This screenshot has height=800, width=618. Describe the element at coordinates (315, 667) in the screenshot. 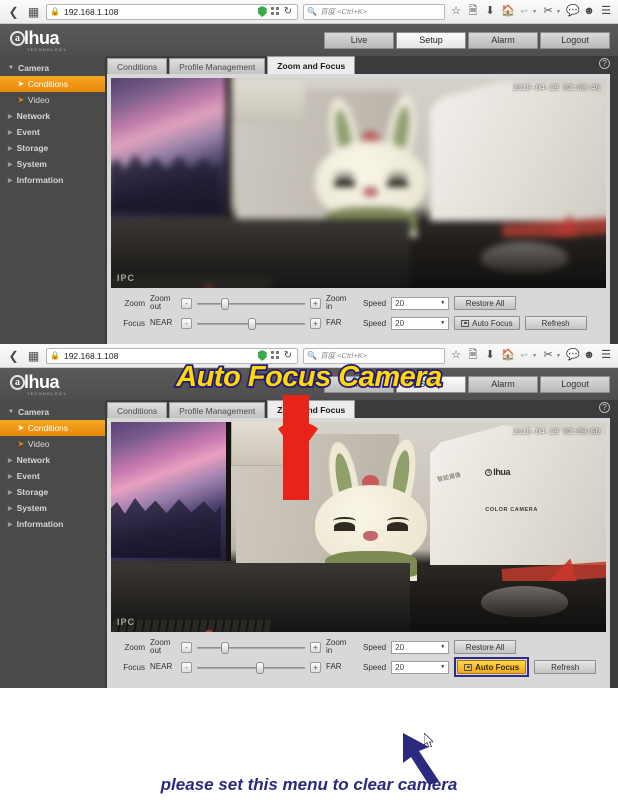

I see `focus-plus-button-2: +` at that location.